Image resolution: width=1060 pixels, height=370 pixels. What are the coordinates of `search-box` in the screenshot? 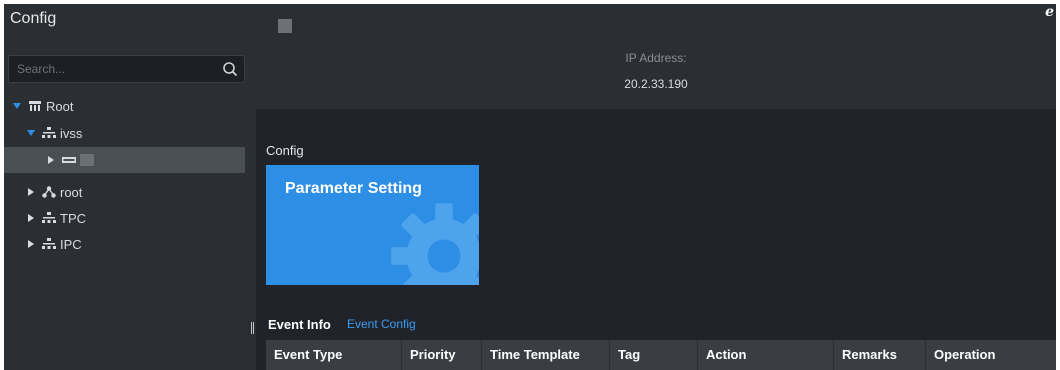 It's located at (126, 69).